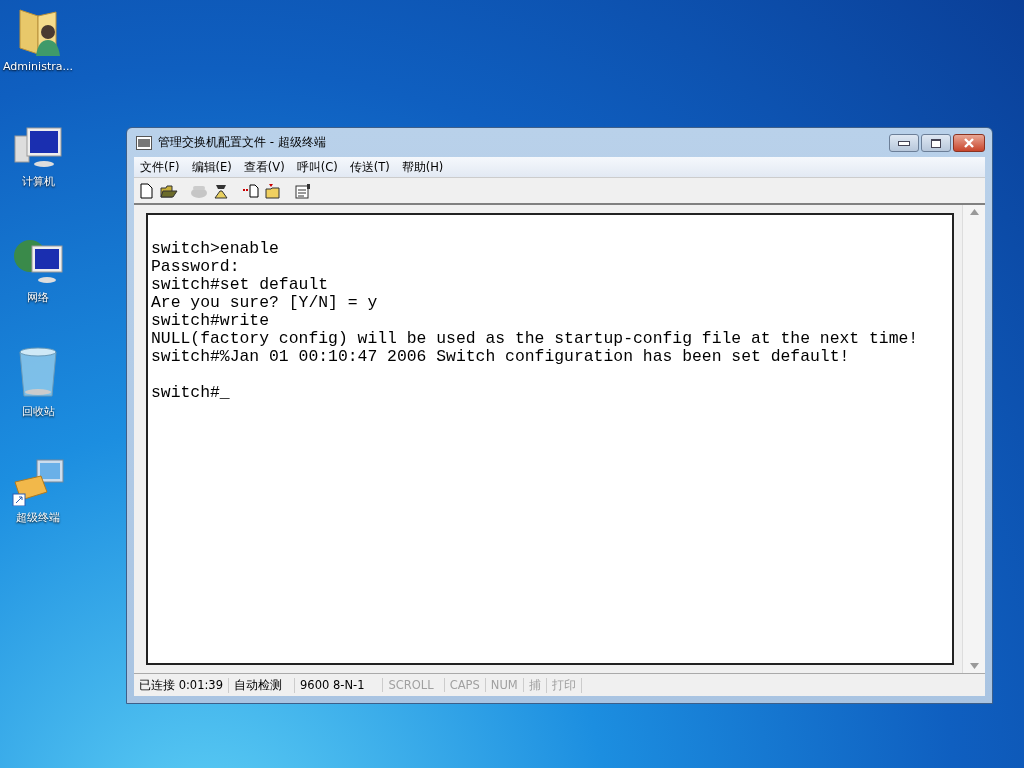  What do you see at coordinates (273, 190) in the screenshot?
I see `receive-file-icon` at bounding box center [273, 190].